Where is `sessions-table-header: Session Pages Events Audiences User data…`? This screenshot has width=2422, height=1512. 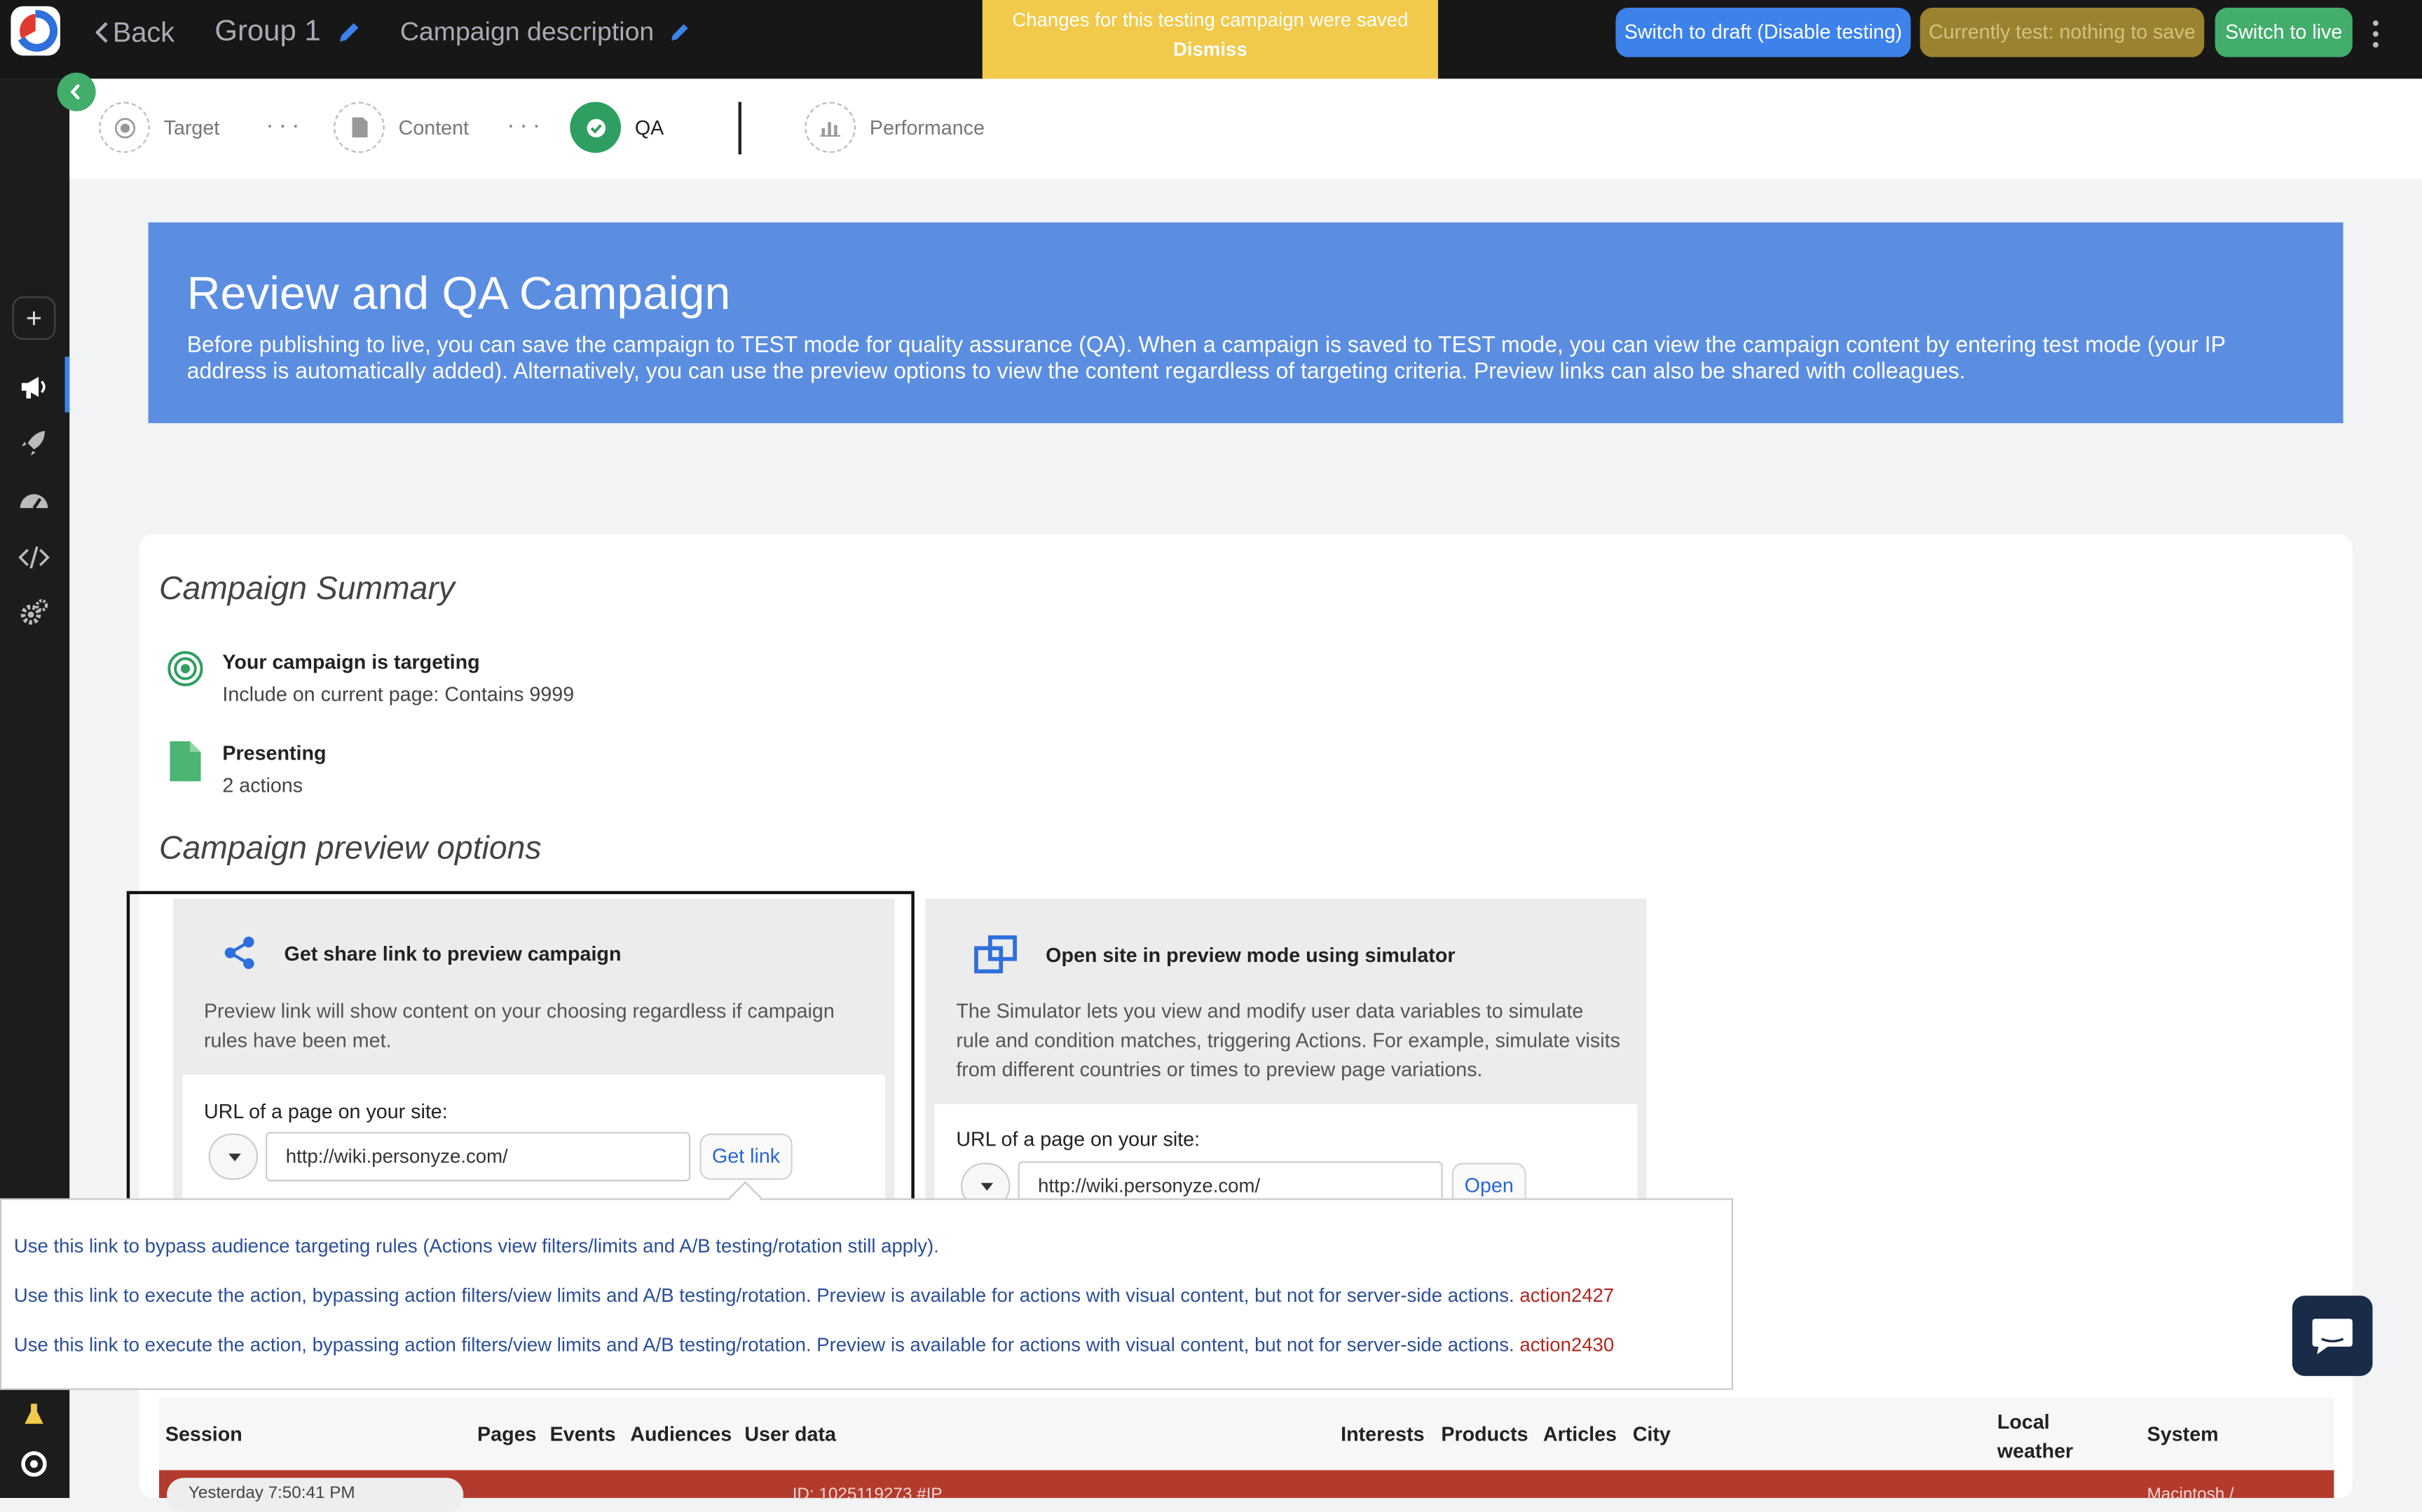 sessions-table-header: Session Pages Events Audiences User data… is located at coordinates (1246, 1436).